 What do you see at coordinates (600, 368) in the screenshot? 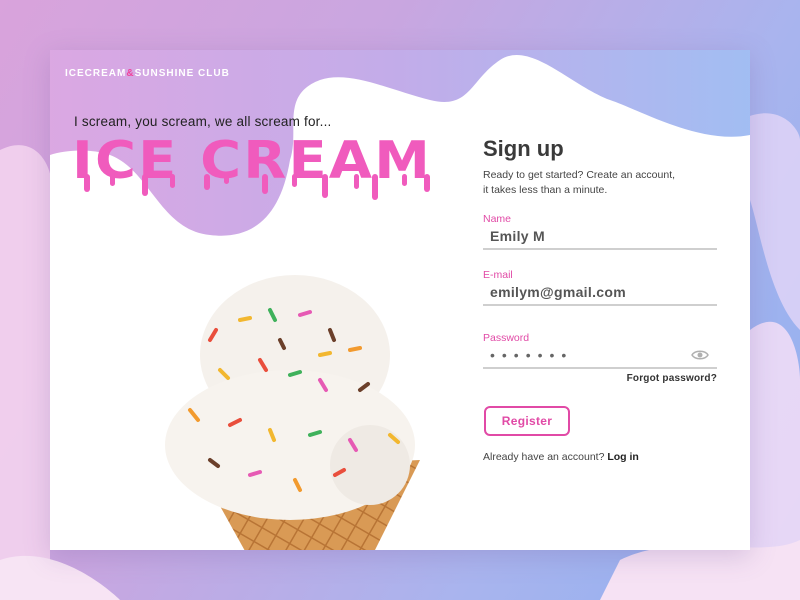
I see `password-underline` at bounding box center [600, 368].